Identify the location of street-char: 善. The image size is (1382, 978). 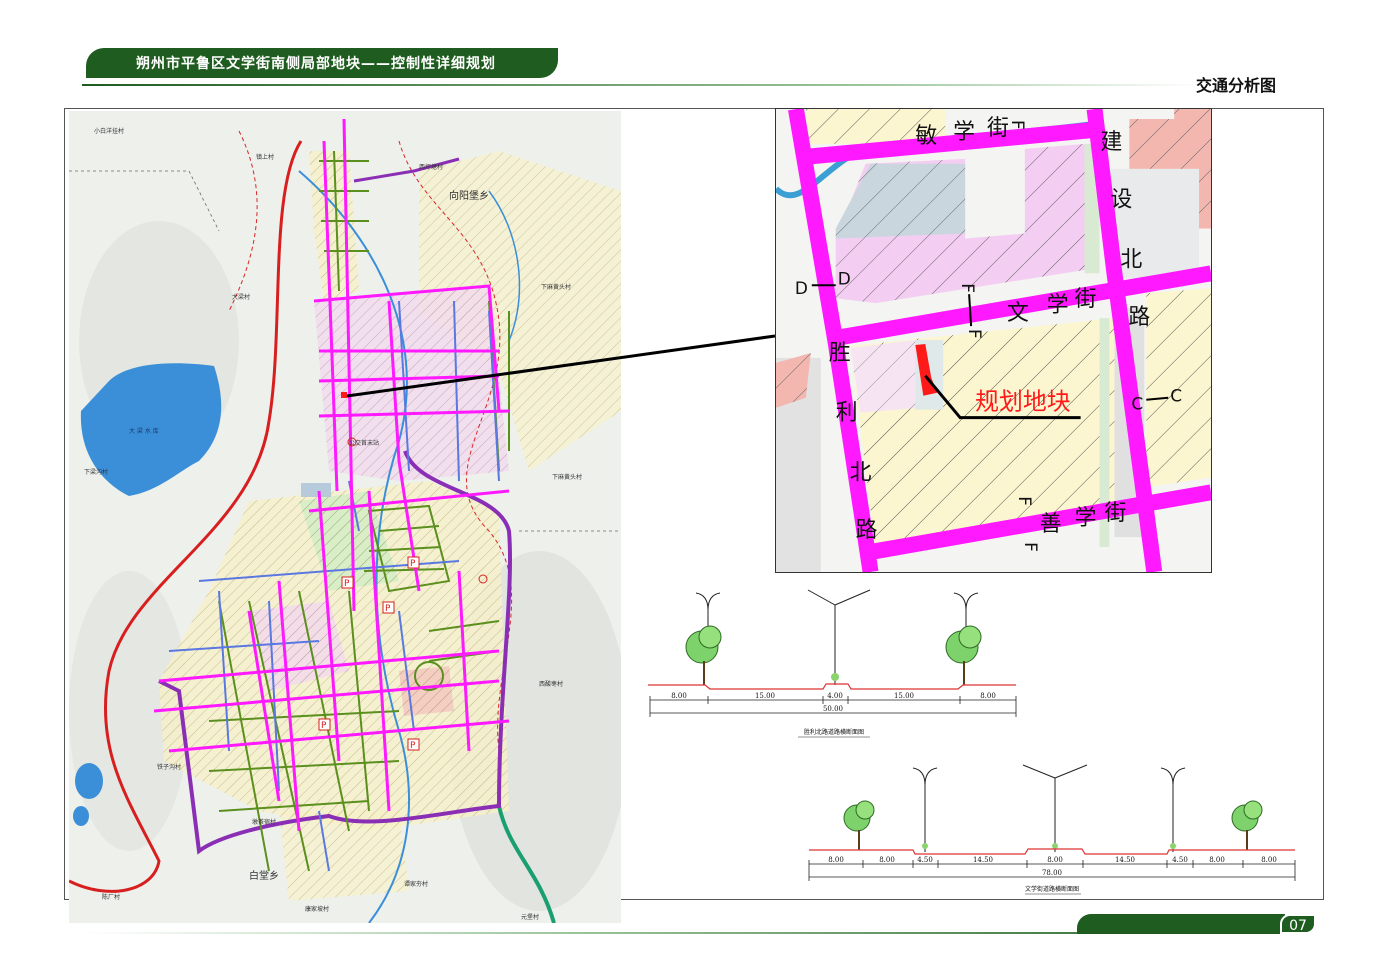
(1051, 524).